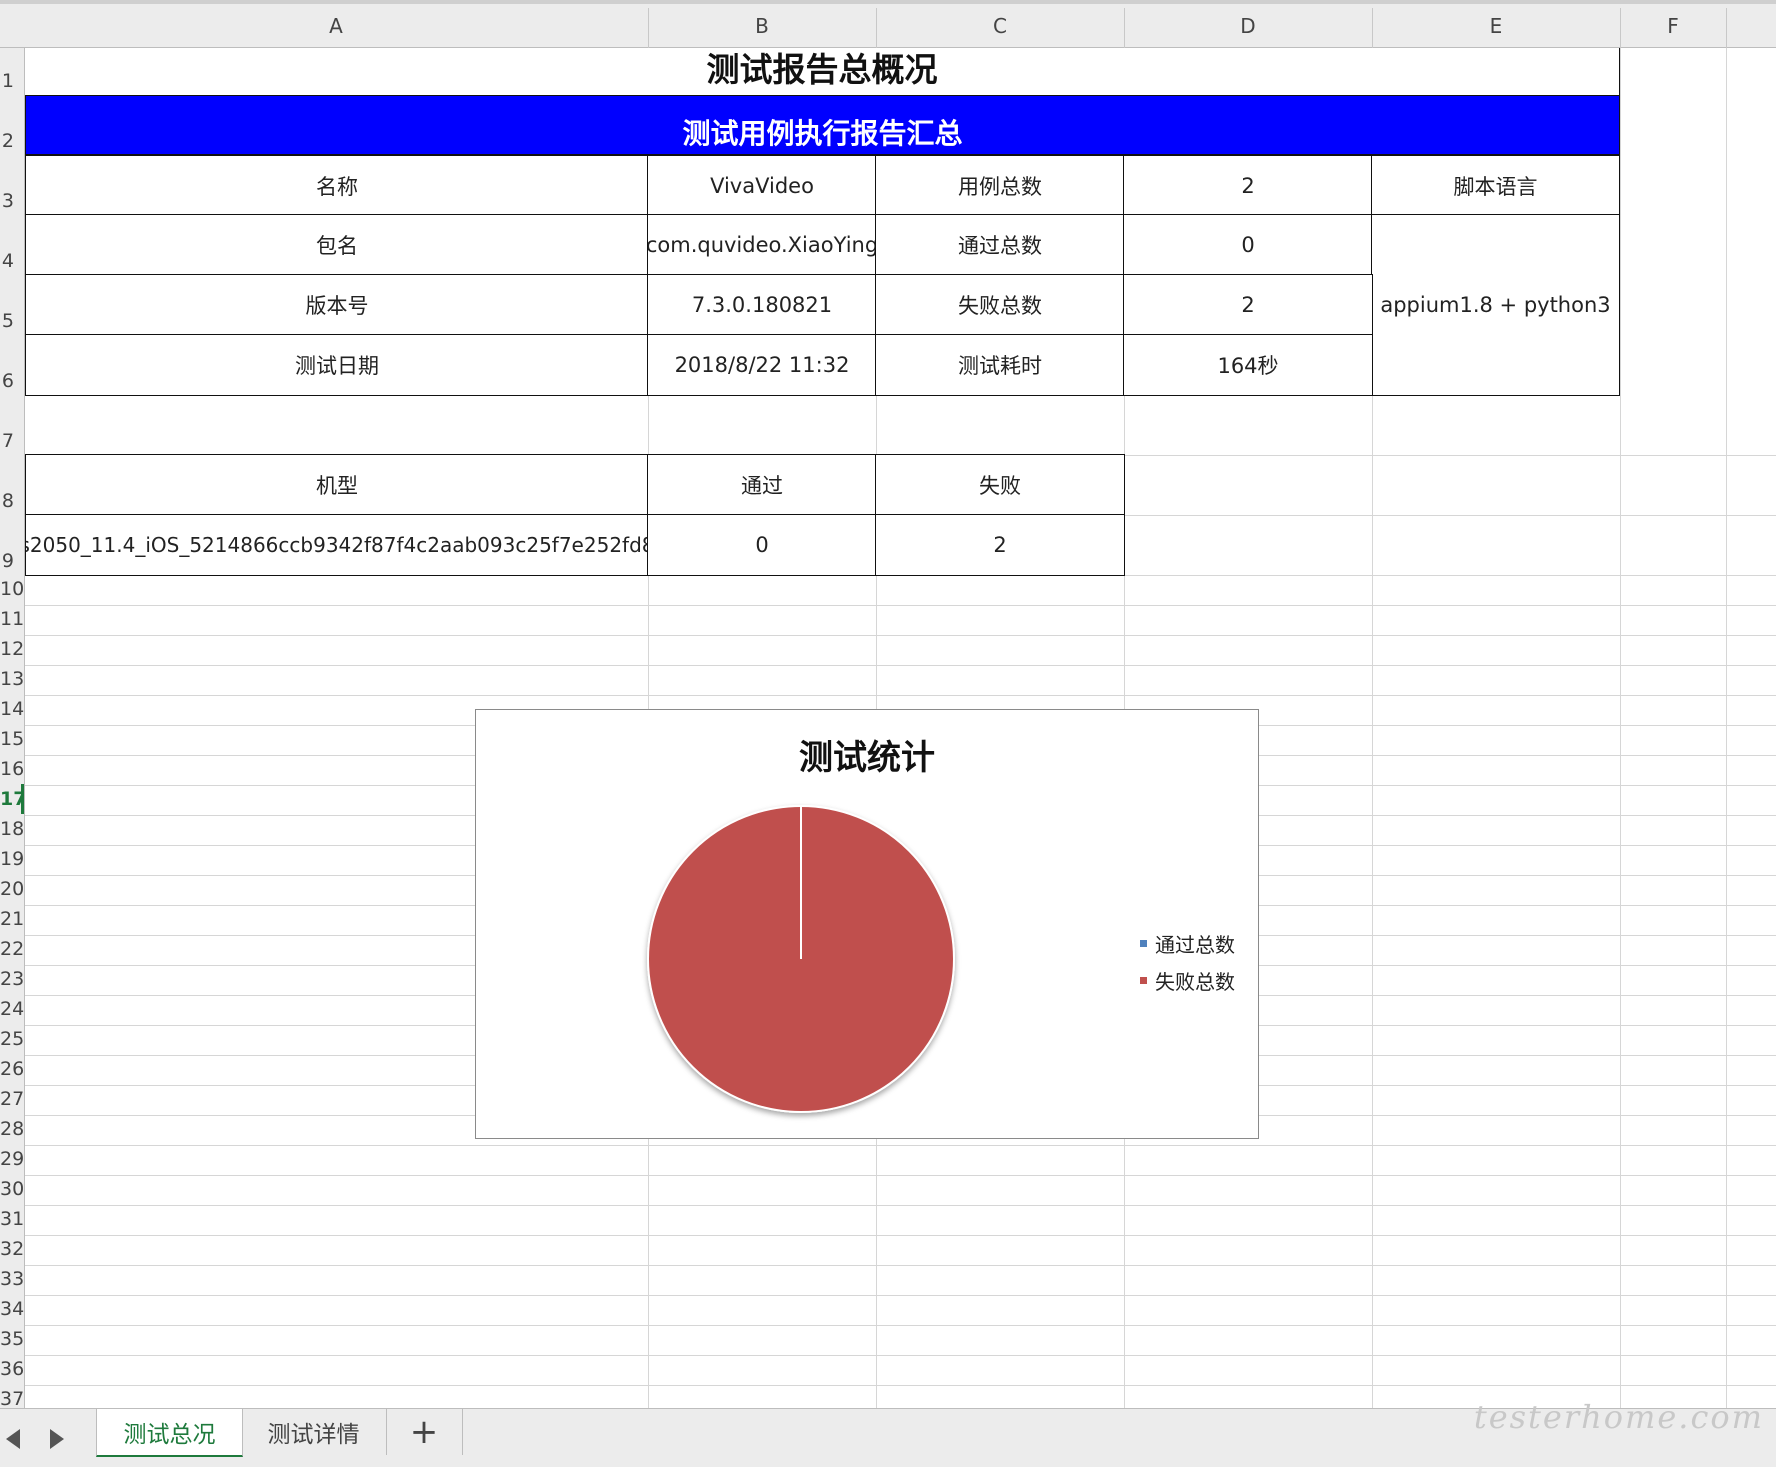 This screenshot has height=1467, width=1776. Describe the element at coordinates (822, 125) in the screenshot. I see `summary-banner-cell: 测试用例执行报告汇总` at that location.